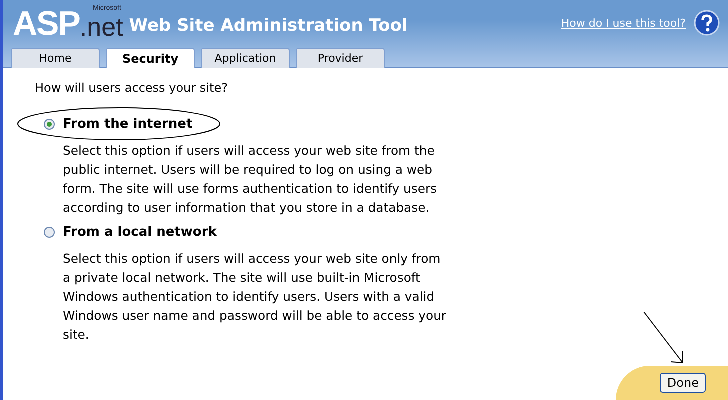  I want to click on tab: Security, so click(150, 58).